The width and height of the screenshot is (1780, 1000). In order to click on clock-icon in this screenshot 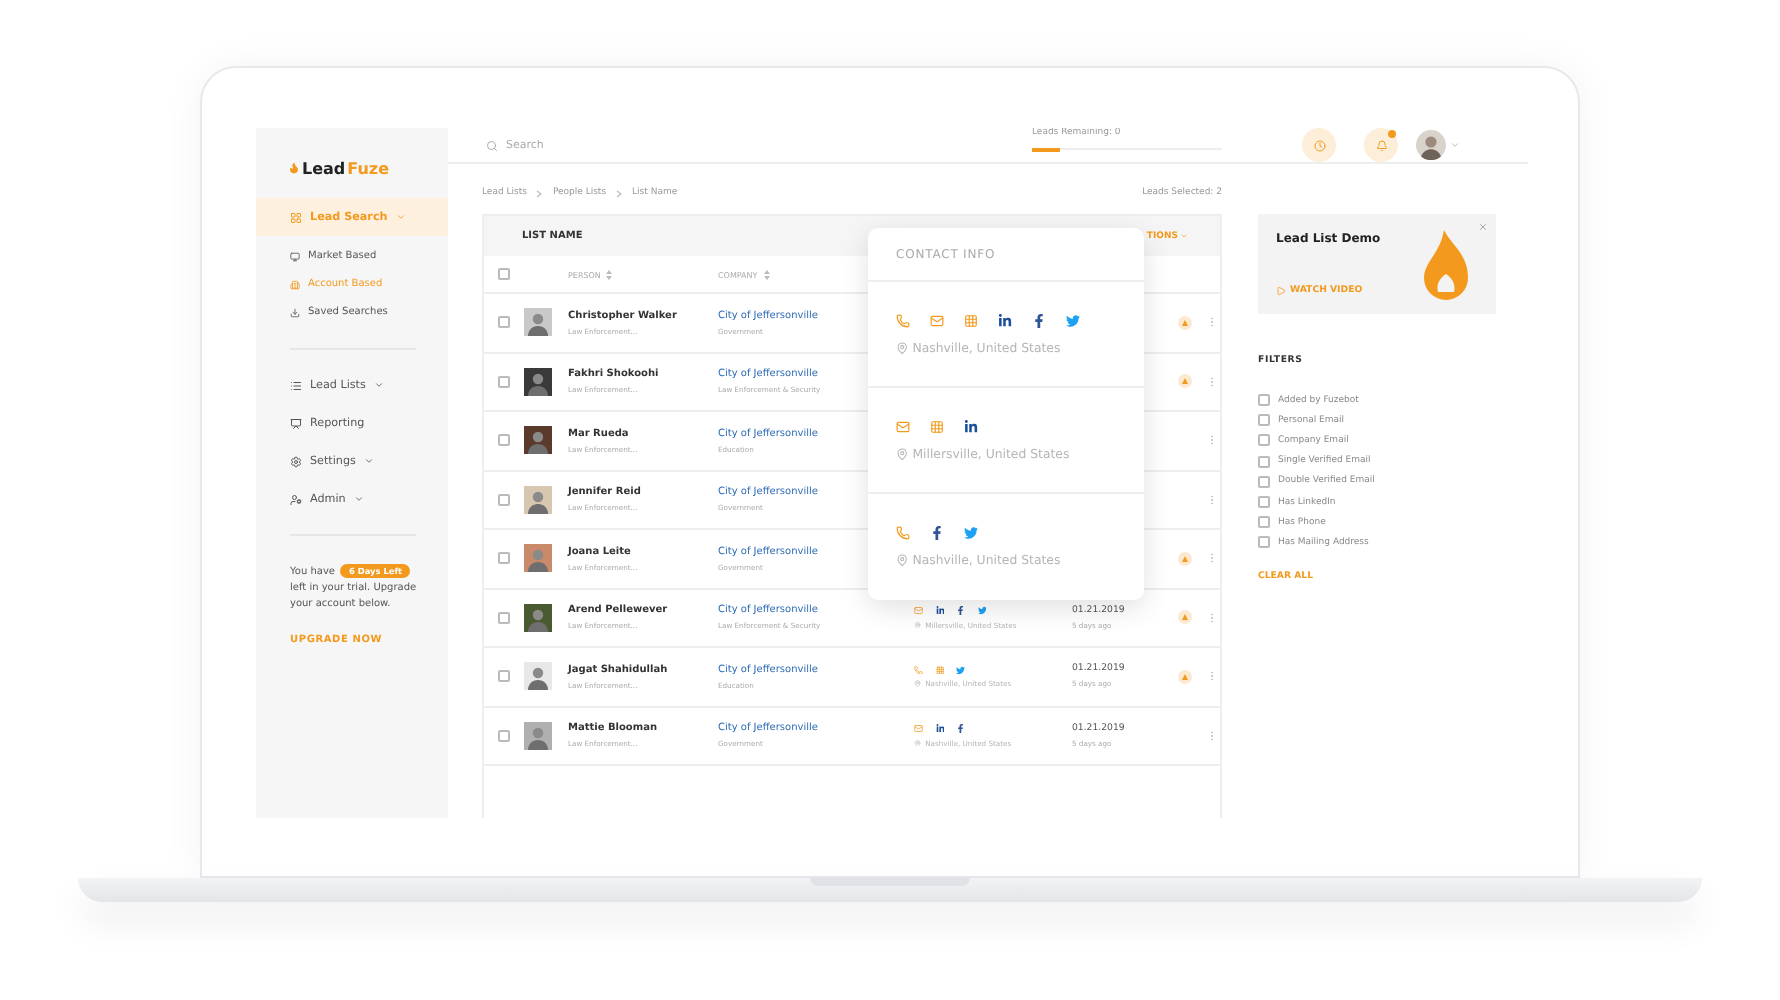, I will do `click(1319, 145)`.